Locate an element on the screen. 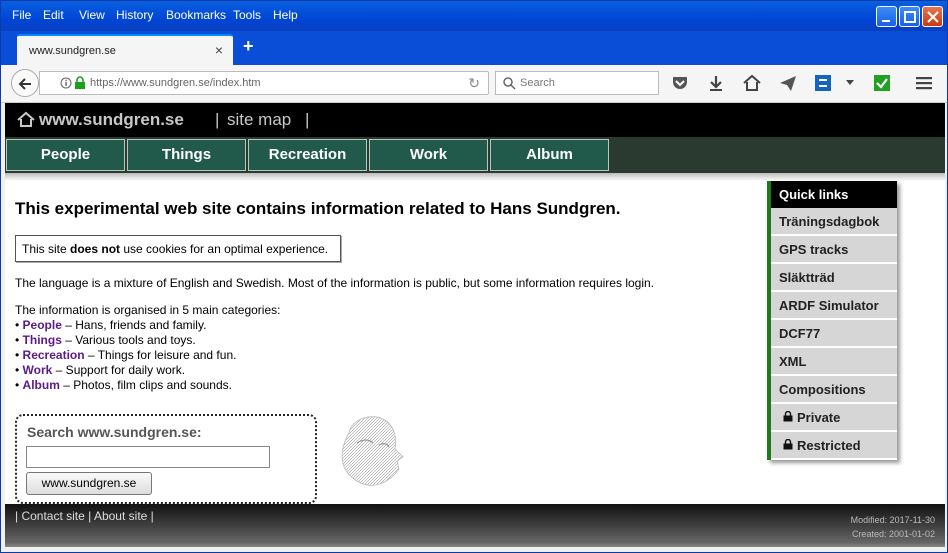  category-link-people: People is located at coordinates (42, 325).